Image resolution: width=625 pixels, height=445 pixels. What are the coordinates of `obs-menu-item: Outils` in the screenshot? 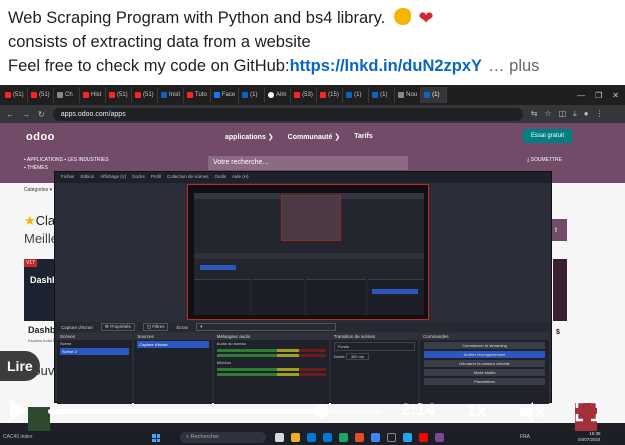 It's located at (221, 177).